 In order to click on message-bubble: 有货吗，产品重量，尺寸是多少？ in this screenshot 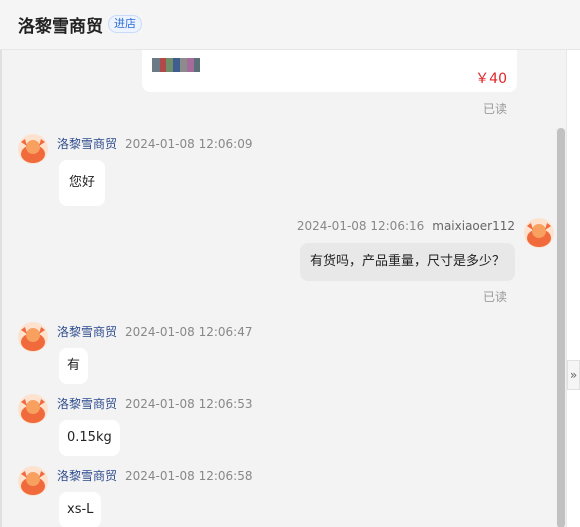, I will do `click(407, 262)`.